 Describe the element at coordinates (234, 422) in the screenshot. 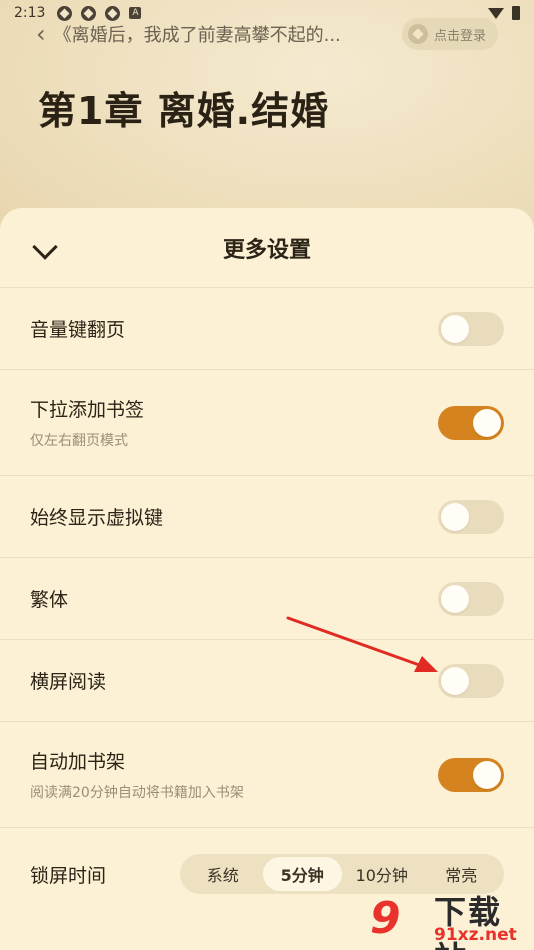

I see `setting-text: 下拉添加书签 仅左右翻页模式` at that location.